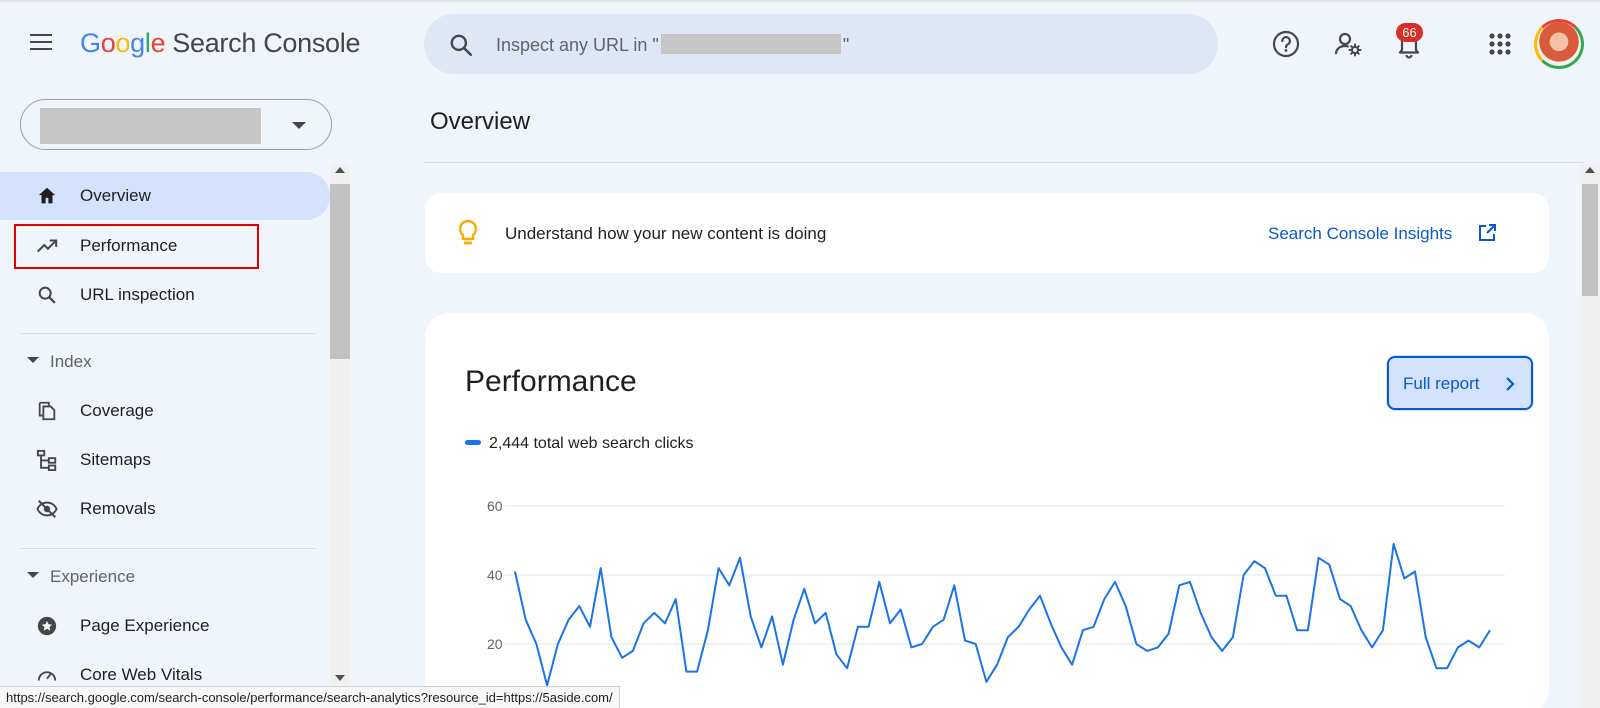 The height and width of the screenshot is (708, 1600). What do you see at coordinates (165, 196) in the screenshot?
I see `sidebar-item-overview: Overview` at bounding box center [165, 196].